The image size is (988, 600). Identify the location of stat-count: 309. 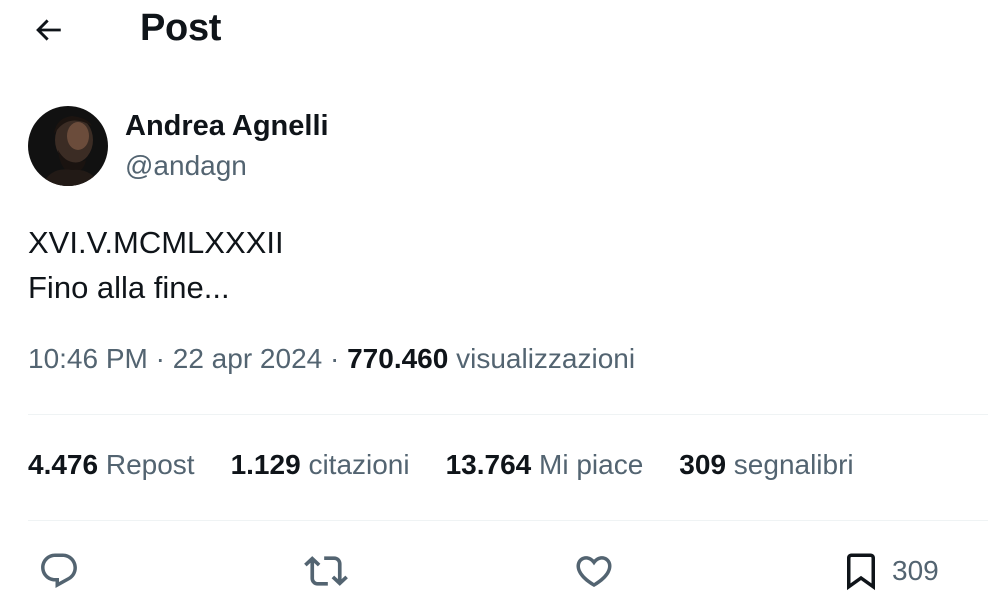
(703, 464).